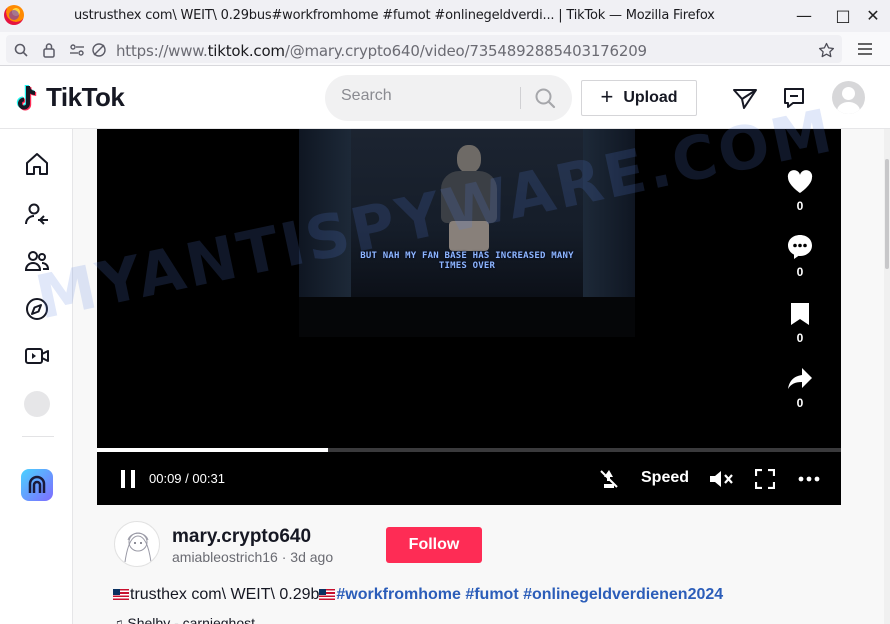 The height and width of the screenshot is (624, 890). Describe the element at coordinates (208, 478) in the screenshot. I see `video-duration: 00:31` at that location.